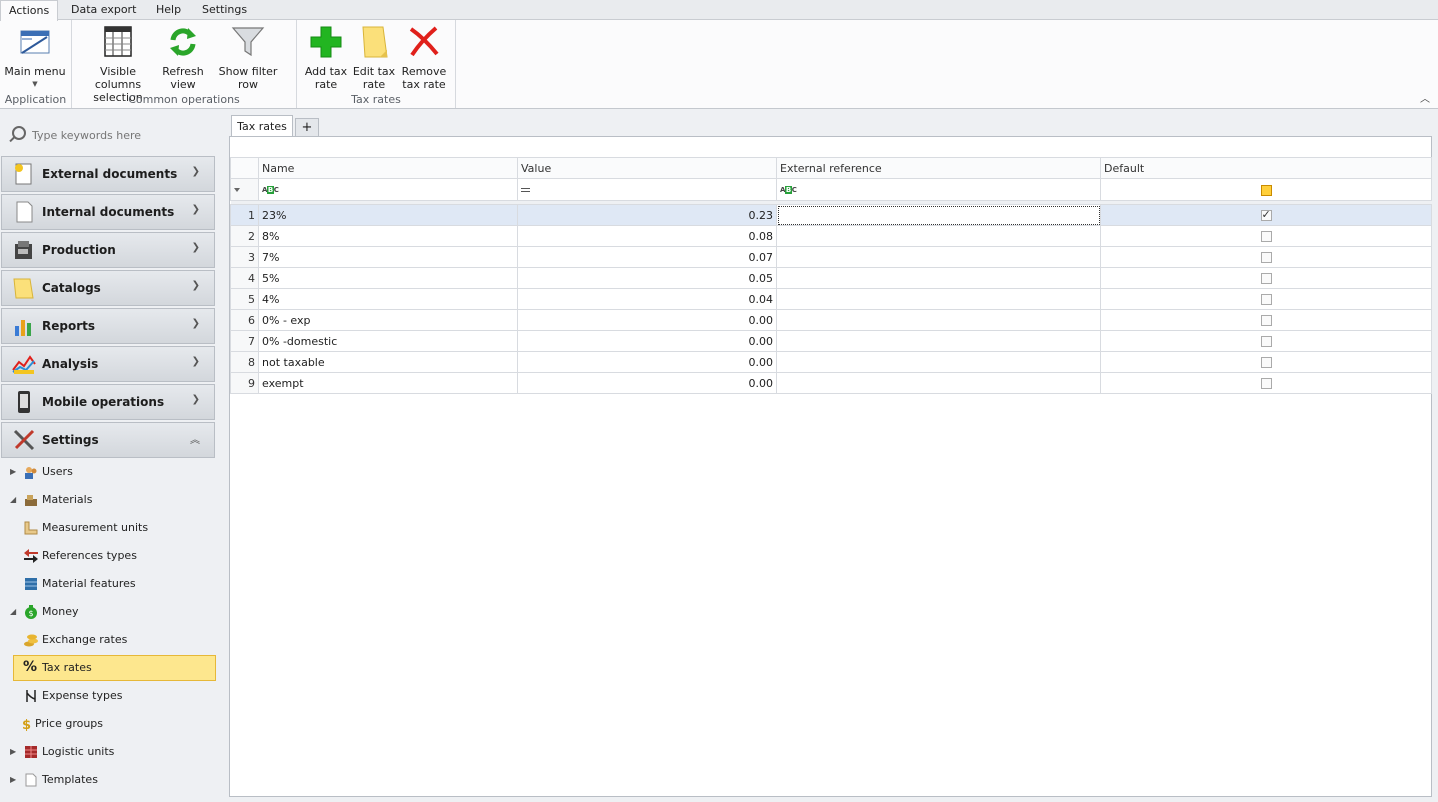 The width and height of the screenshot is (1438, 802). I want to click on cell-name: 4%, so click(388, 299).